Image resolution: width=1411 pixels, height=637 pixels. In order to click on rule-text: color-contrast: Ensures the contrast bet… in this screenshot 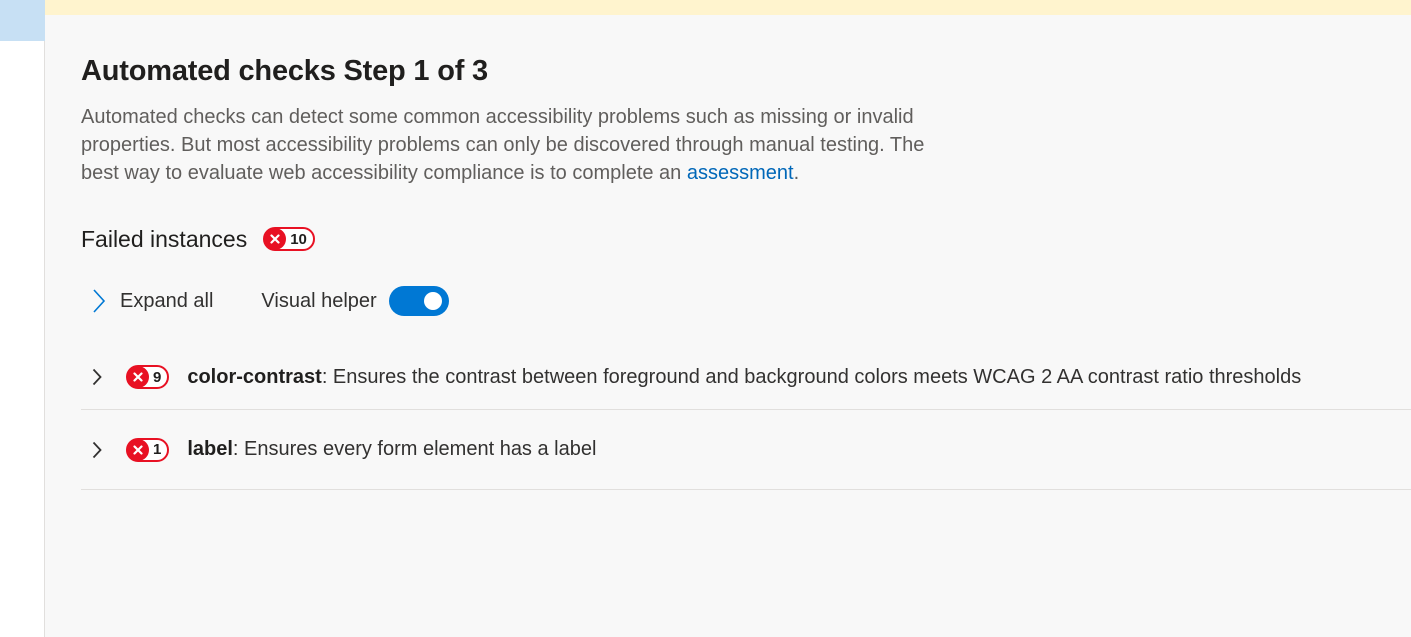, I will do `click(744, 377)`.